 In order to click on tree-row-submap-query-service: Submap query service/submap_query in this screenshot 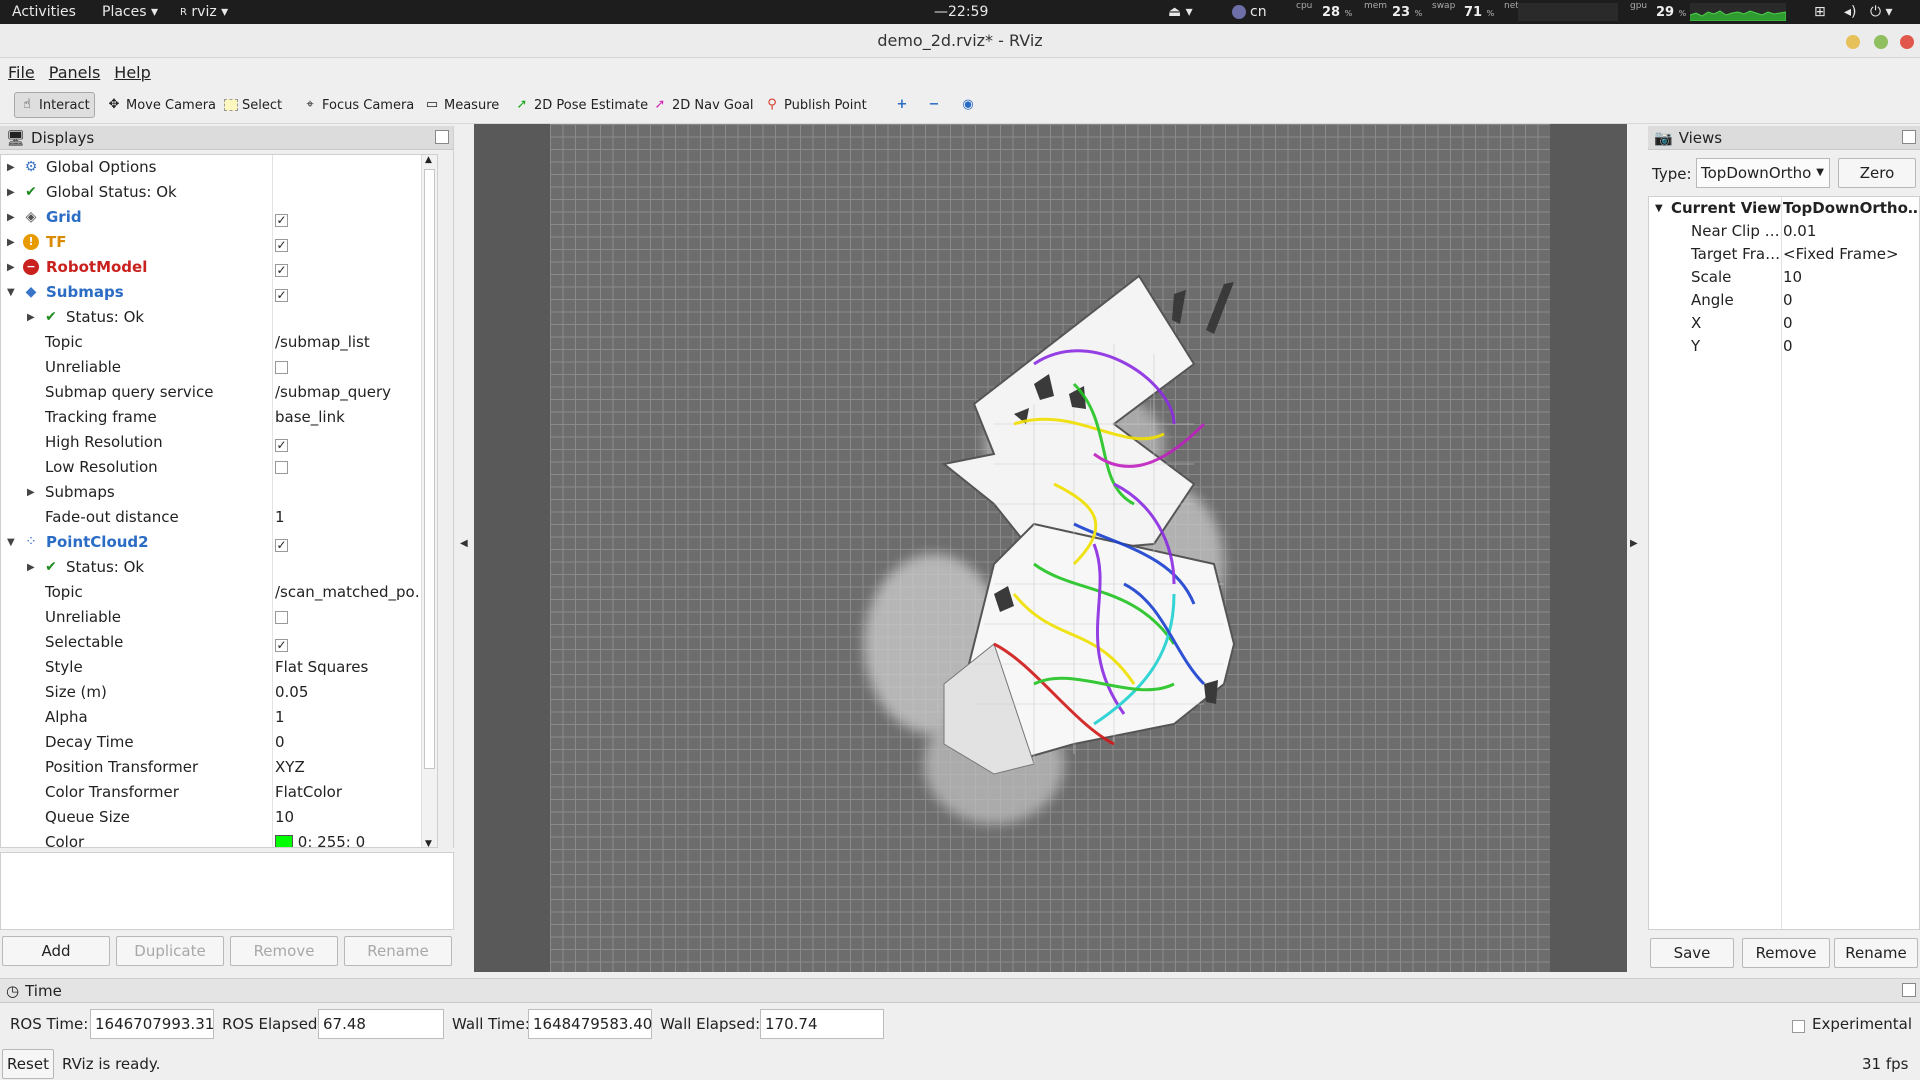, I will do `click(219, 392)`.